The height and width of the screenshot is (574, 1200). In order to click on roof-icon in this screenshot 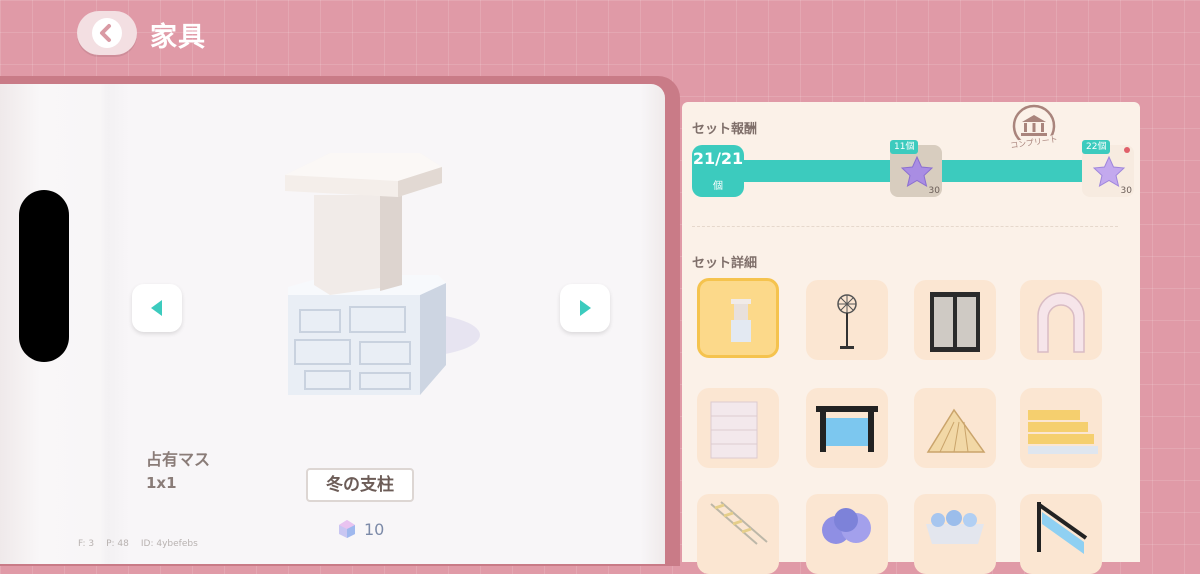, I will do `click(956, 430)`.